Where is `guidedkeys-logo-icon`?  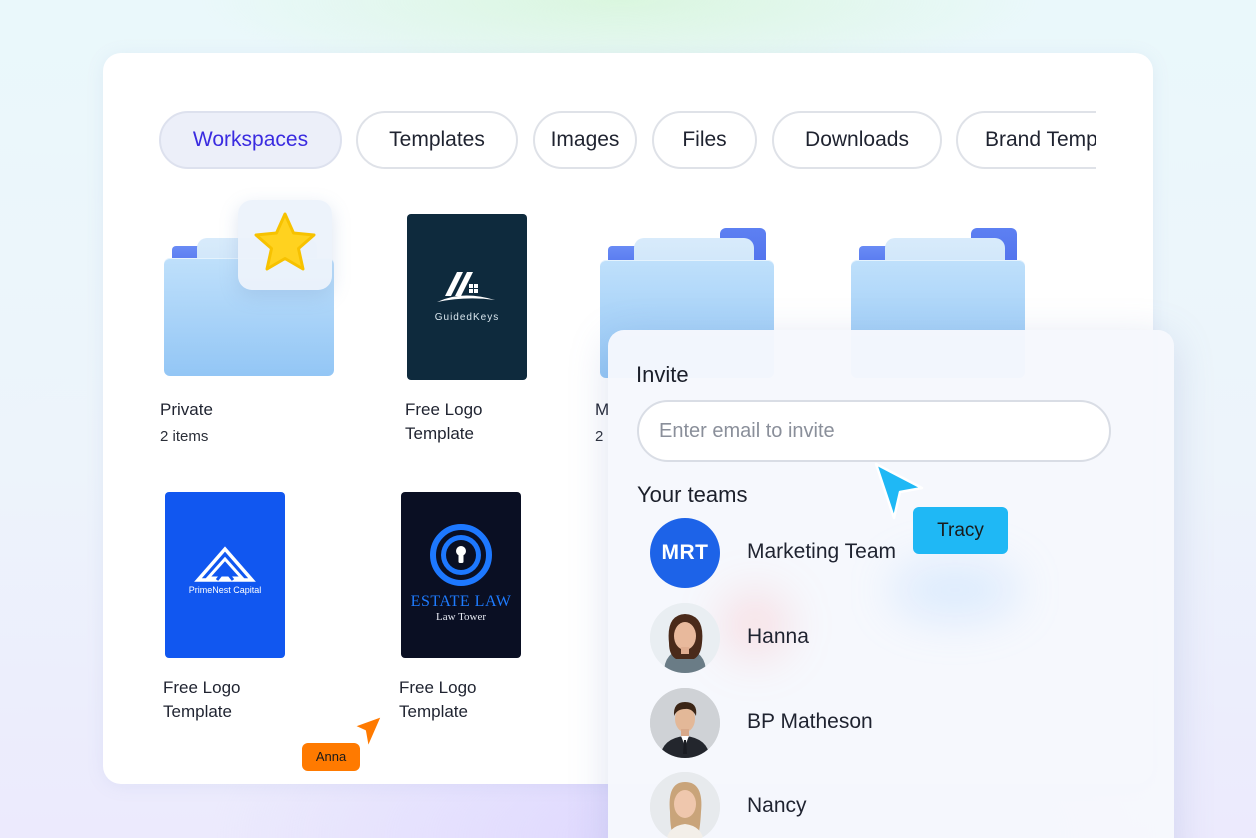
guidedkeys-logo-icon is located at coordinates (466, 287).